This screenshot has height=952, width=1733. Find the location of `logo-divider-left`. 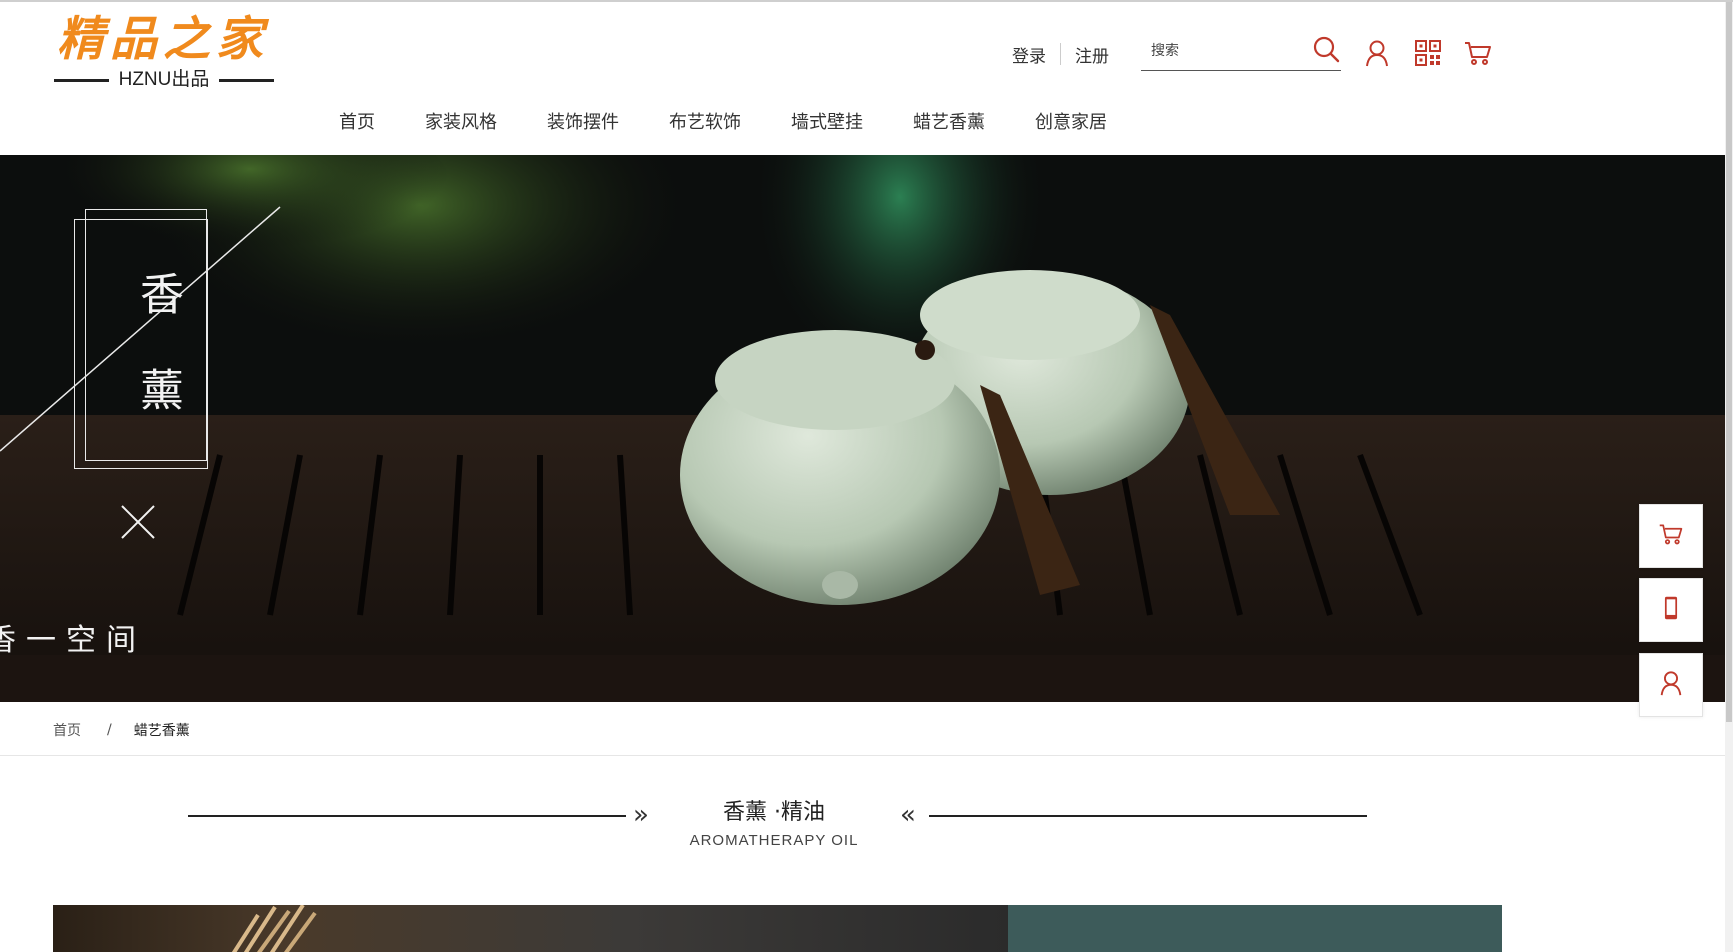

logo-divider-left is located at coordinates (81, 80).